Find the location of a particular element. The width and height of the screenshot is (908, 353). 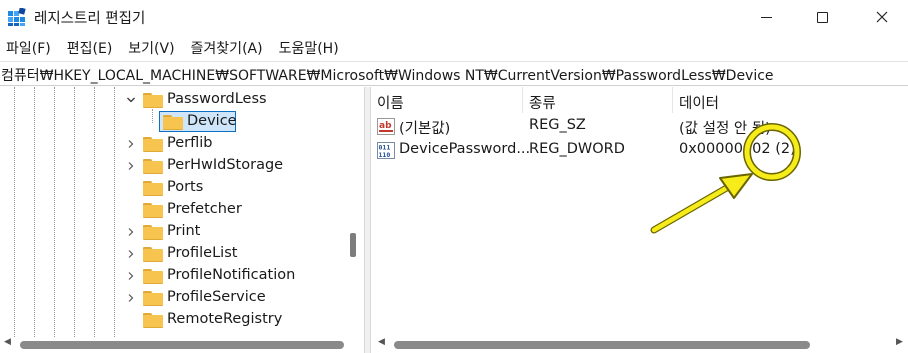

tree-item-profilelist: ProfileList is located at coordinates (182, 254).